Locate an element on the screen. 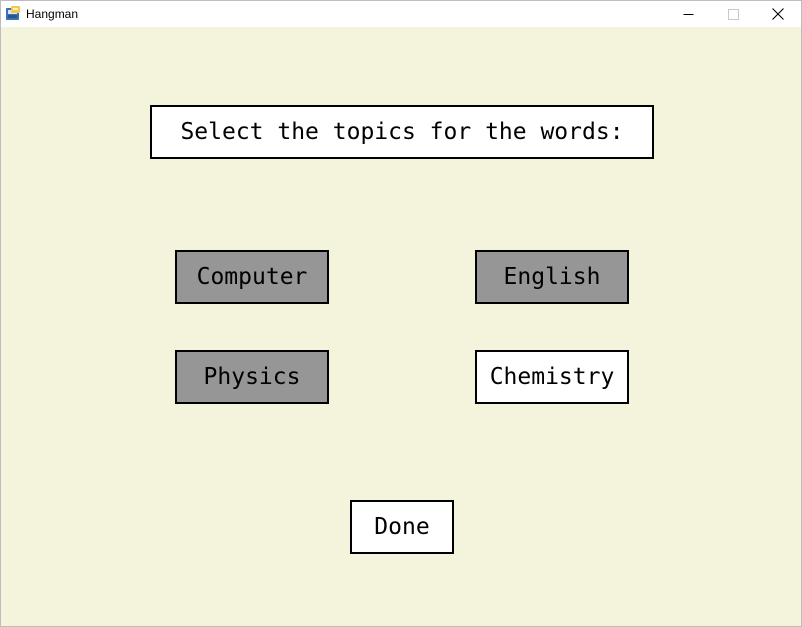  maximize-button is located at coordinates (733, 14).